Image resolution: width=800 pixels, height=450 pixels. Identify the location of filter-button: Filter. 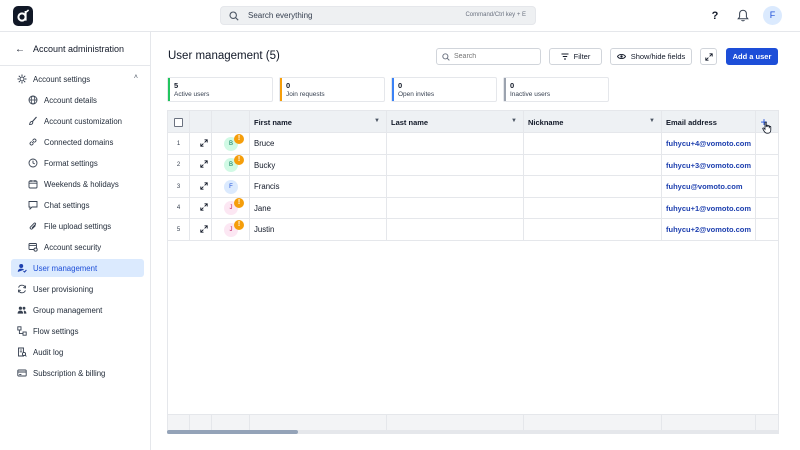
(575, 56).